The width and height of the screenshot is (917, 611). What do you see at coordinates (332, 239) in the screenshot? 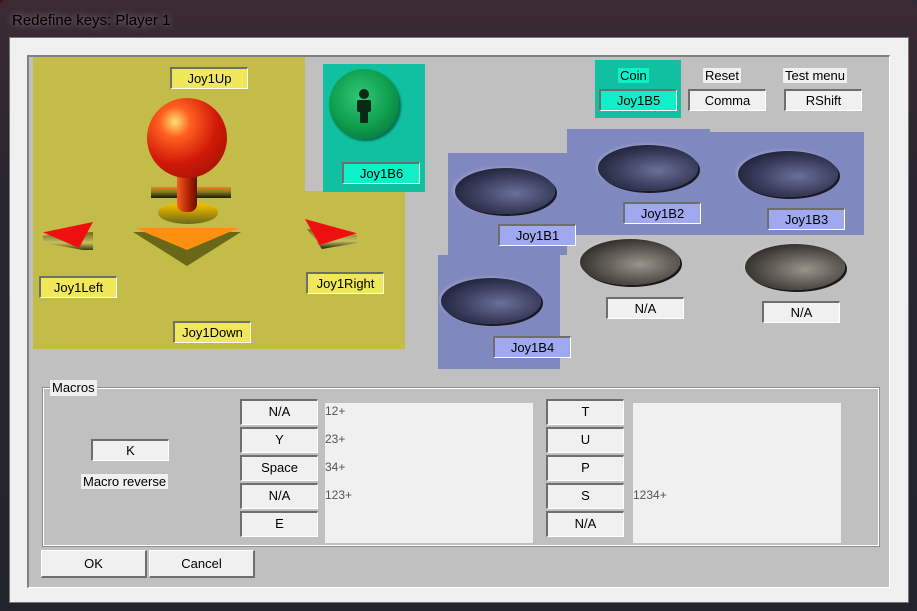
I see `arrow-right-icon` at bounding box center [332, 239].